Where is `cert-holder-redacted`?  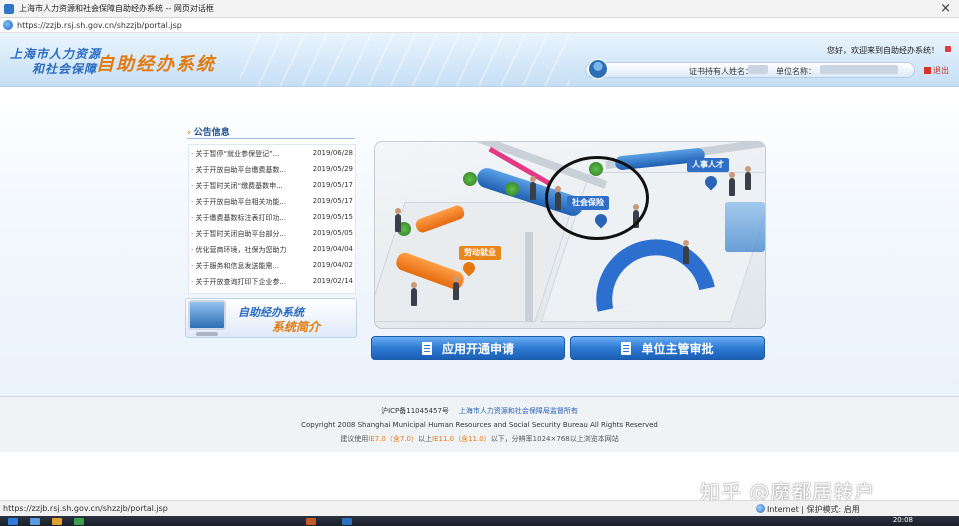
cert-holder-redacted is located at coordinates (758, 69).